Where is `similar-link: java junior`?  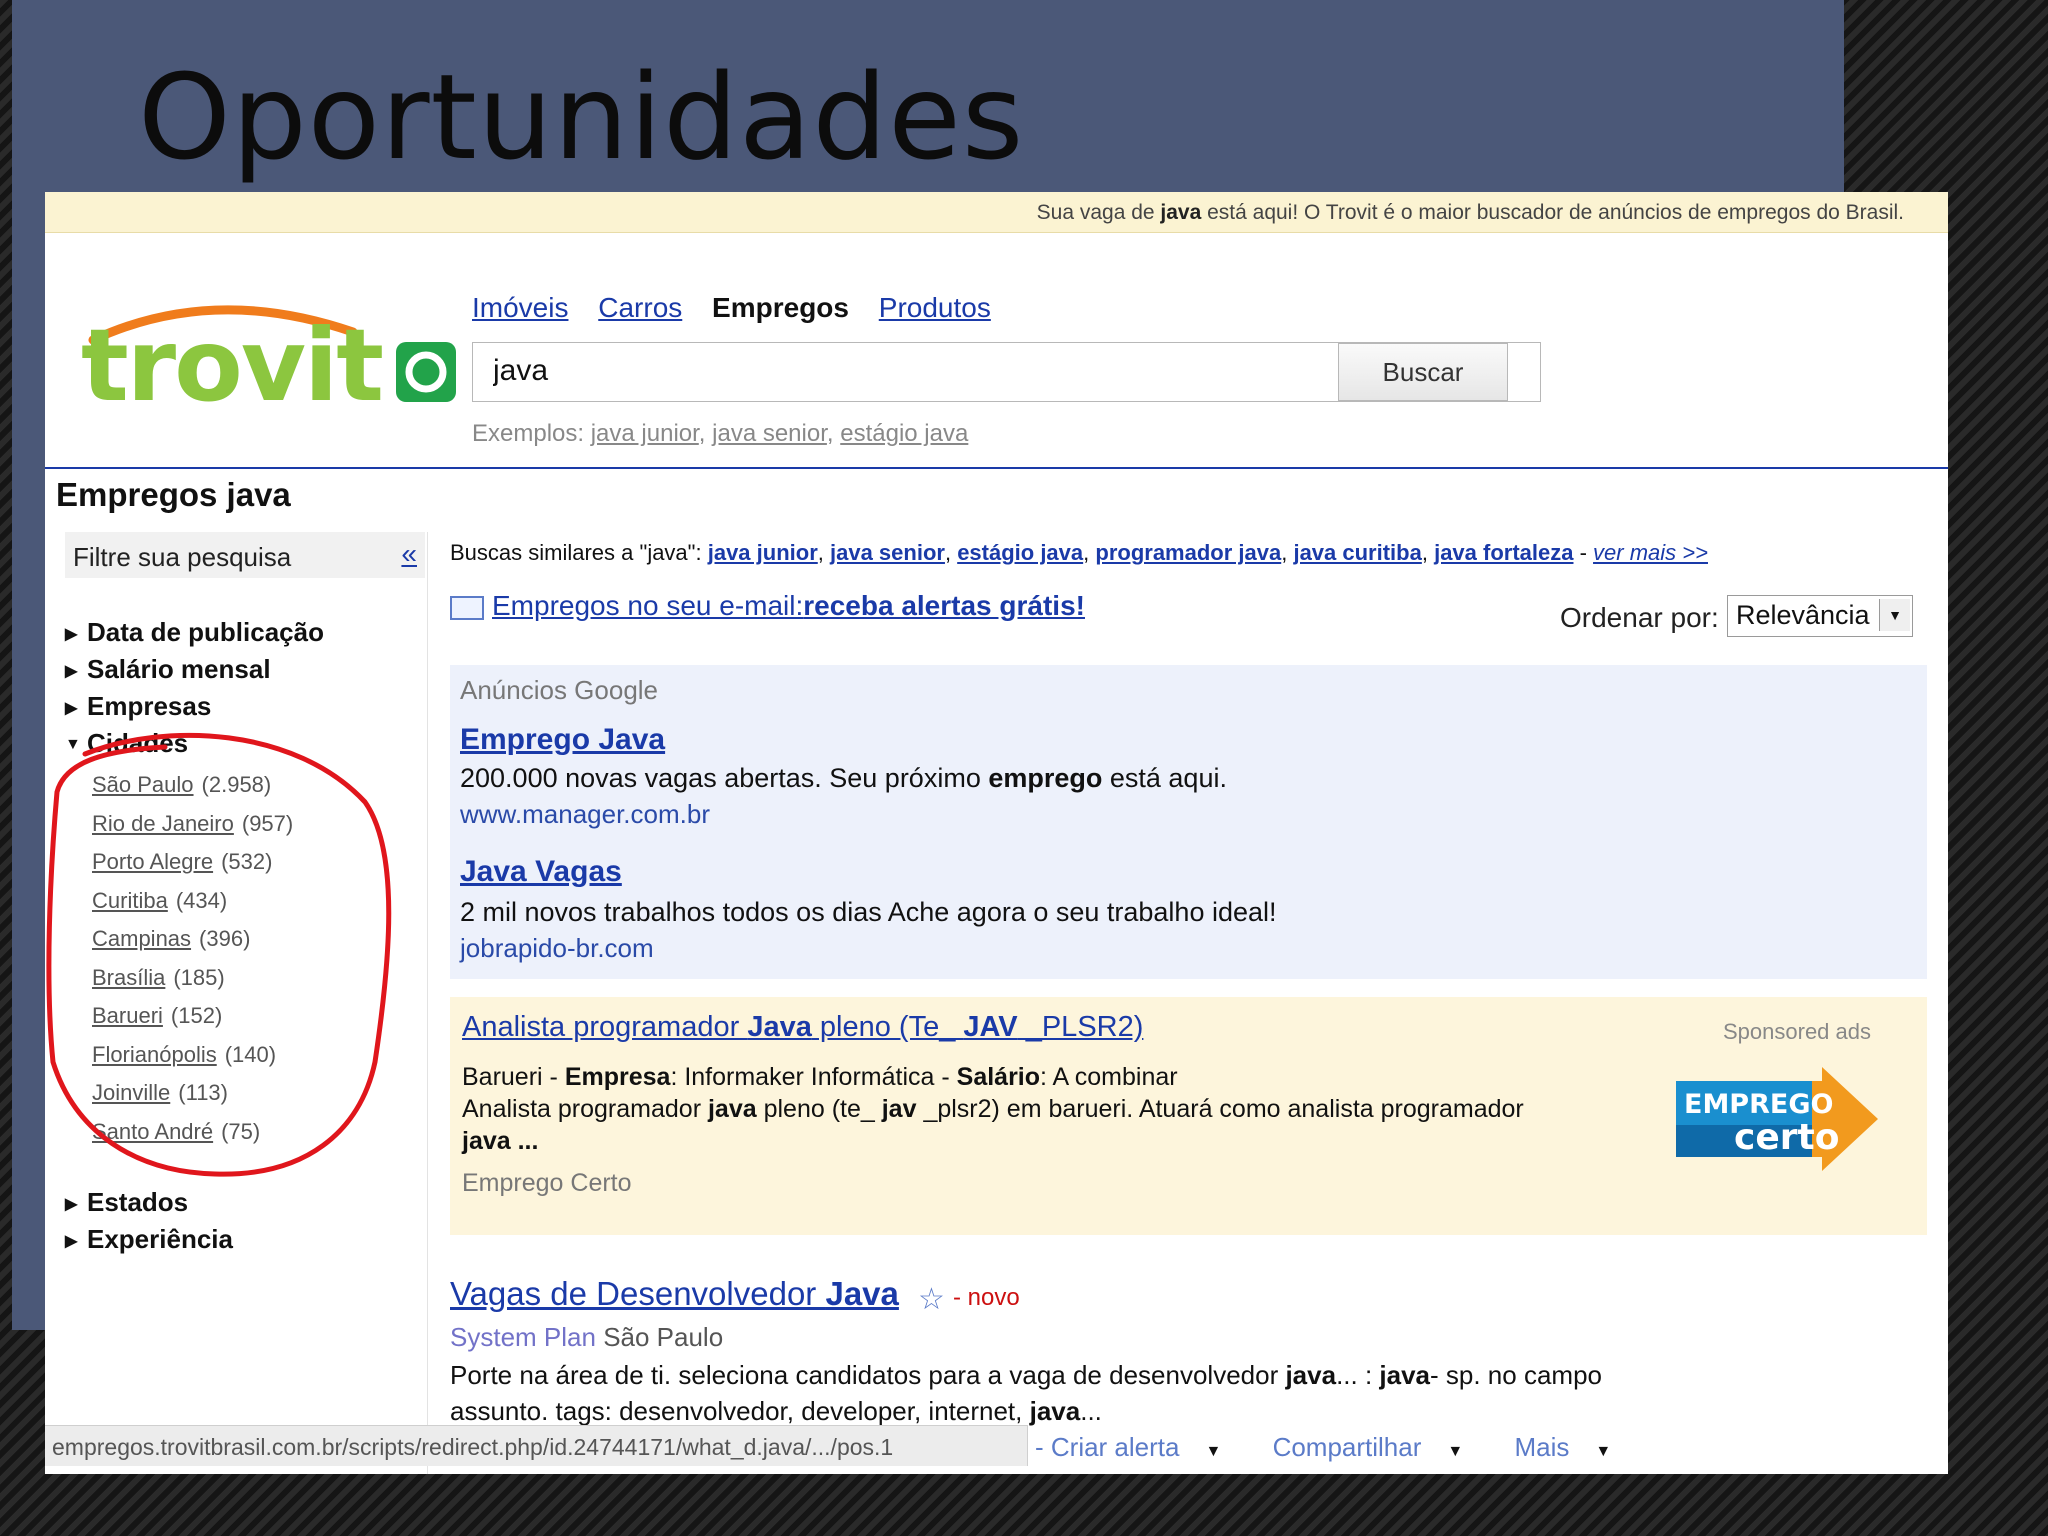 similar-link: java junior is located at coordinates (763, 552).